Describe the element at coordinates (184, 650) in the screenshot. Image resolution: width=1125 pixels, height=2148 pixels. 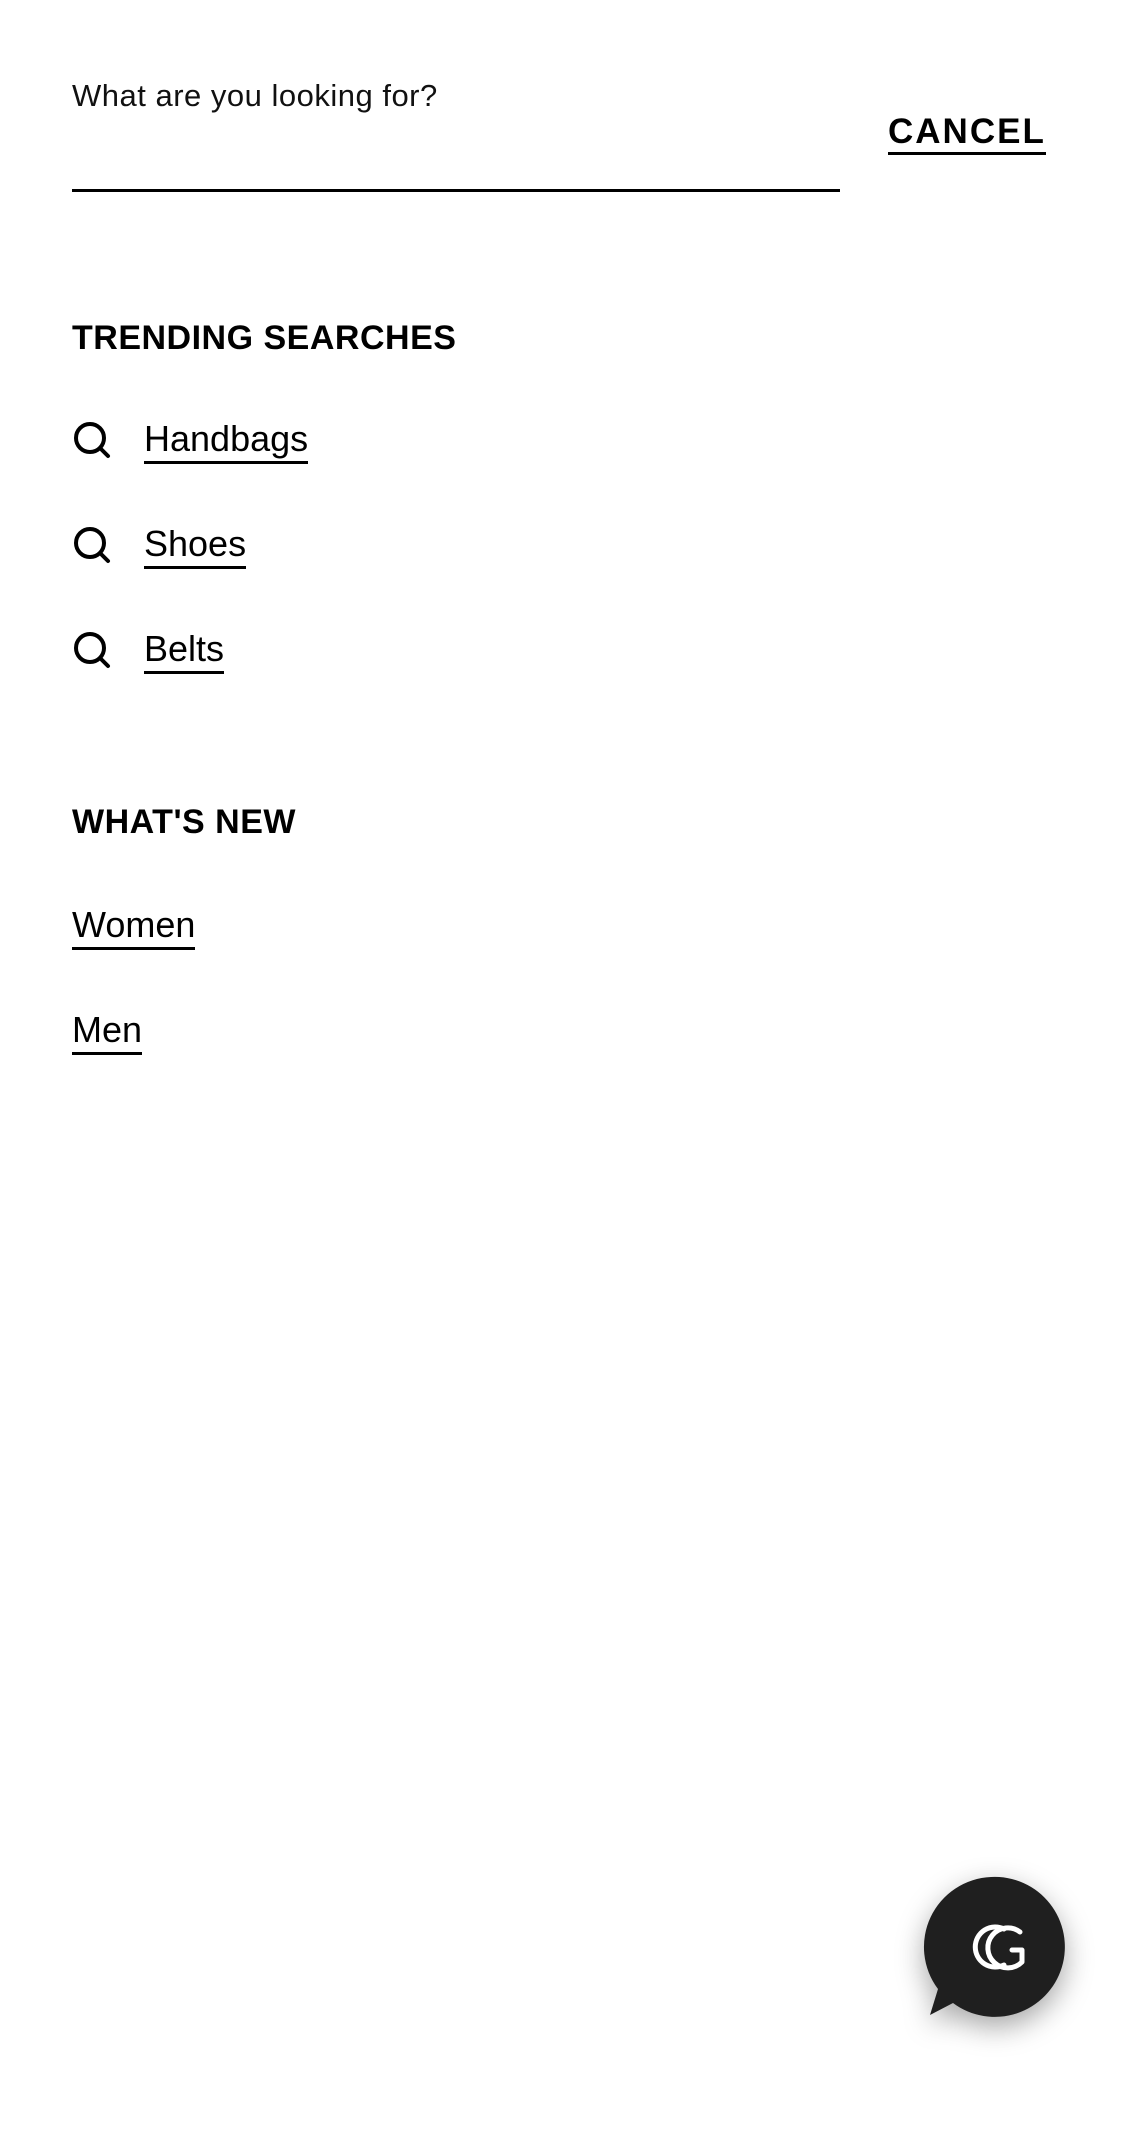
I see `trending-link: Belts` at that location.